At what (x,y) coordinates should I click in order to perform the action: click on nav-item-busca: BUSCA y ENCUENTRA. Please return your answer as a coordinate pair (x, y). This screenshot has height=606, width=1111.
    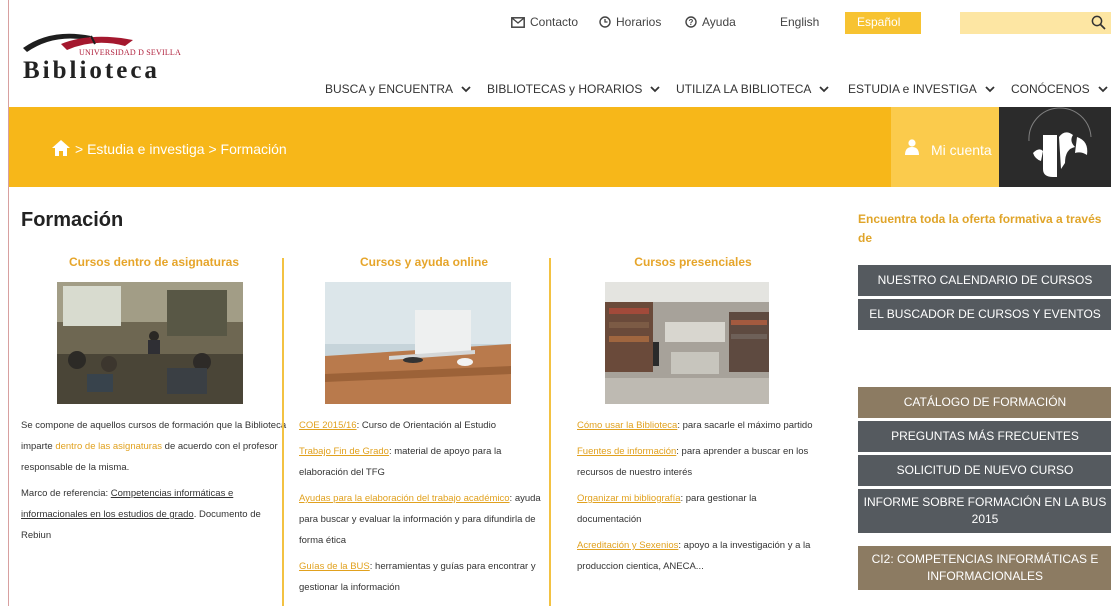
    Looking at the image, I should click on (398, 89).